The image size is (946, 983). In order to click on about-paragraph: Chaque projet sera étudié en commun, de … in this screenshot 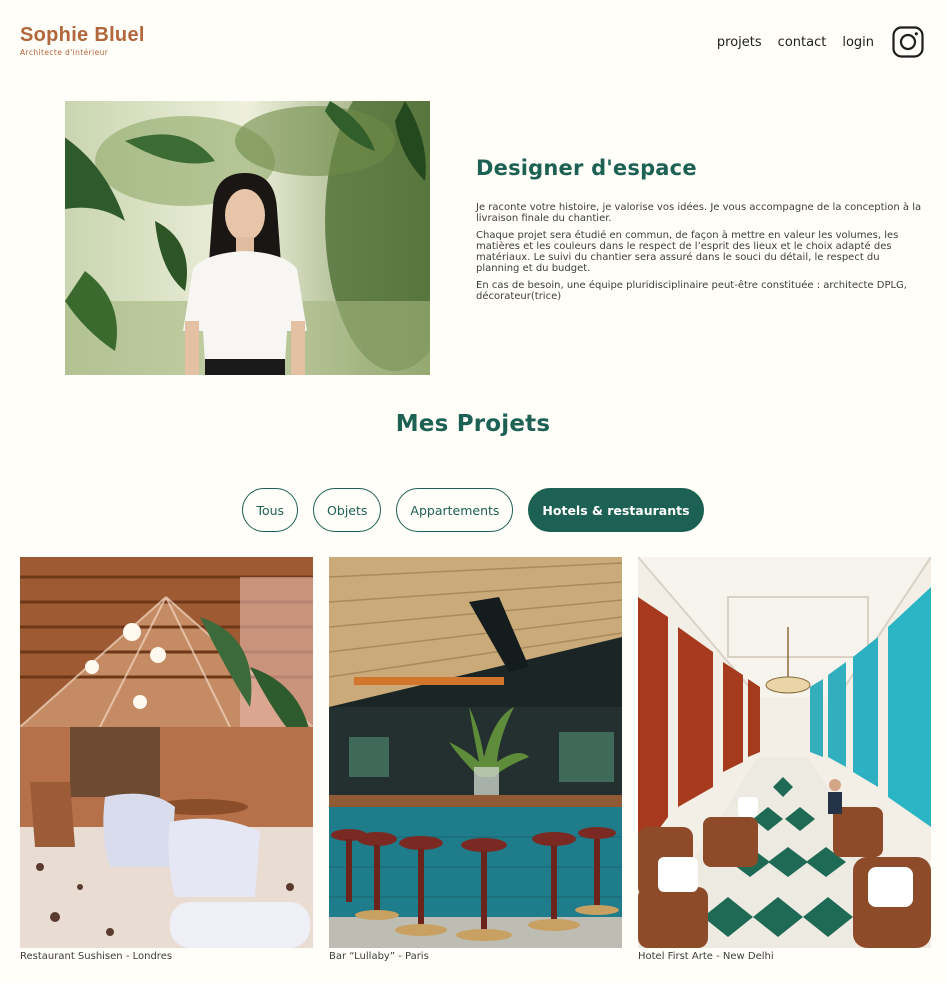, I will do `click(687, 252)`.